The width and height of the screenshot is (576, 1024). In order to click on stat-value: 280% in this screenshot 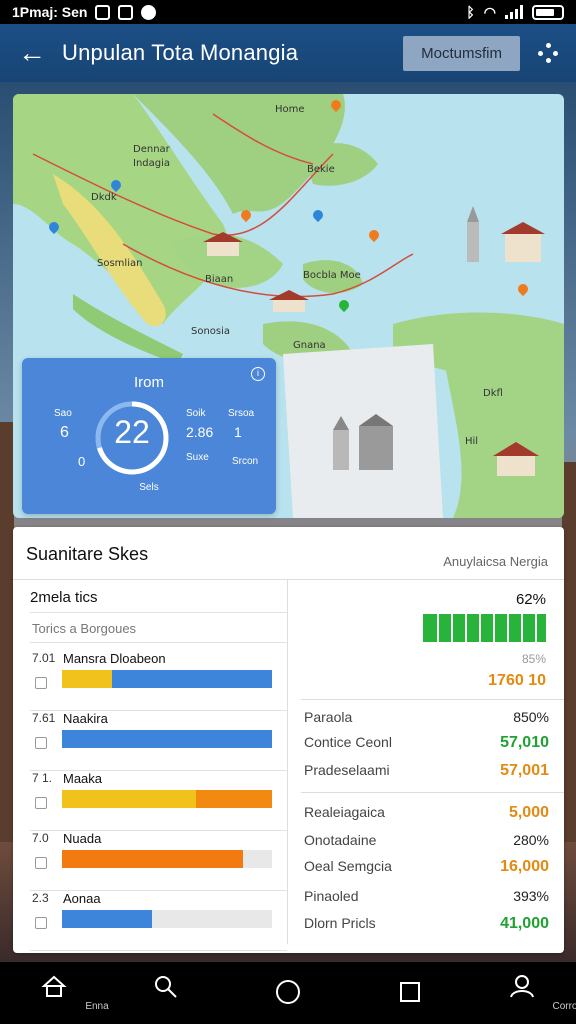, I will do `click(531, 840)`.